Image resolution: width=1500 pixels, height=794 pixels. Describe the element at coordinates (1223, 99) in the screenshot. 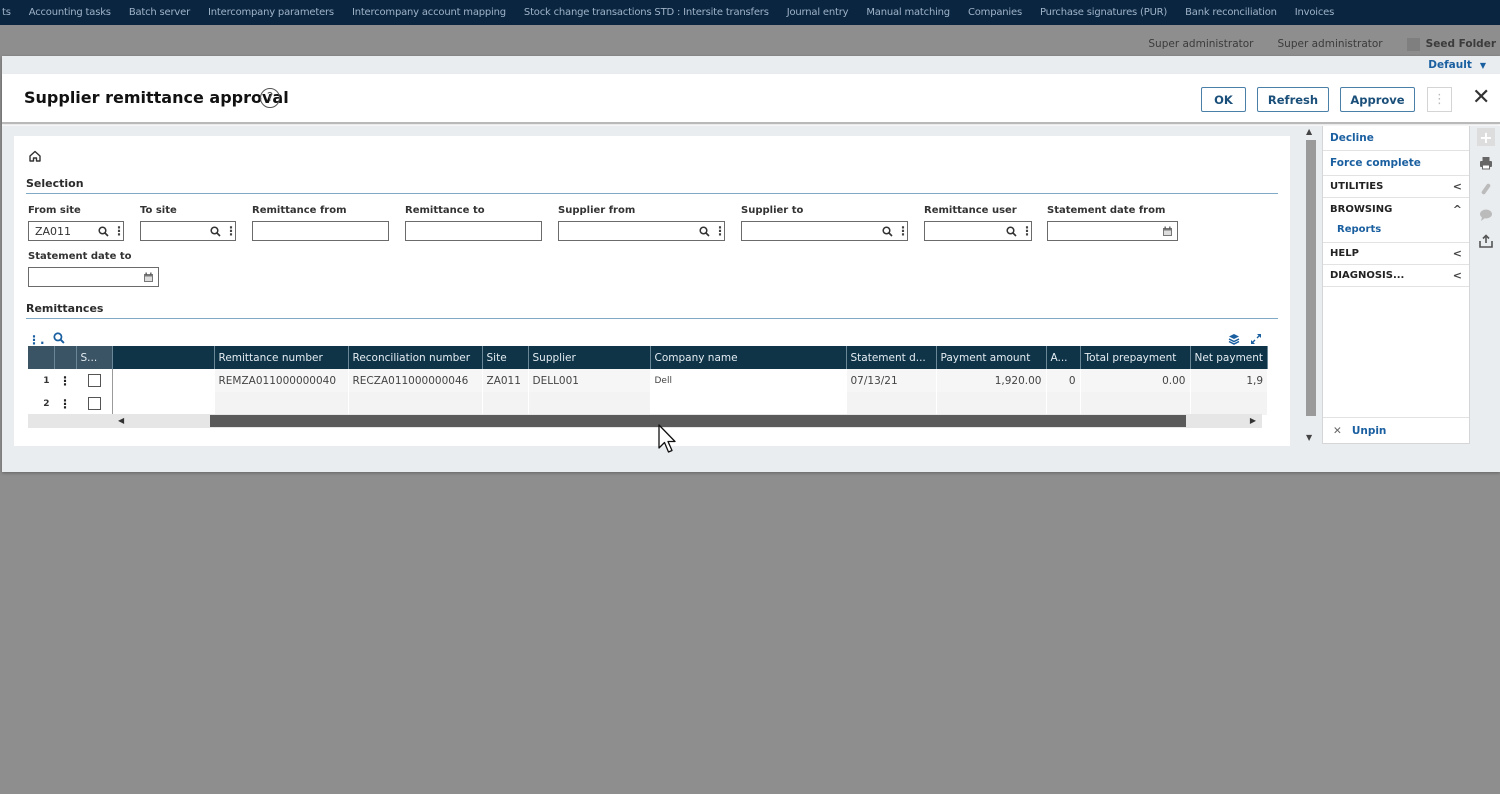

I see `ok-button: OK` at that location.